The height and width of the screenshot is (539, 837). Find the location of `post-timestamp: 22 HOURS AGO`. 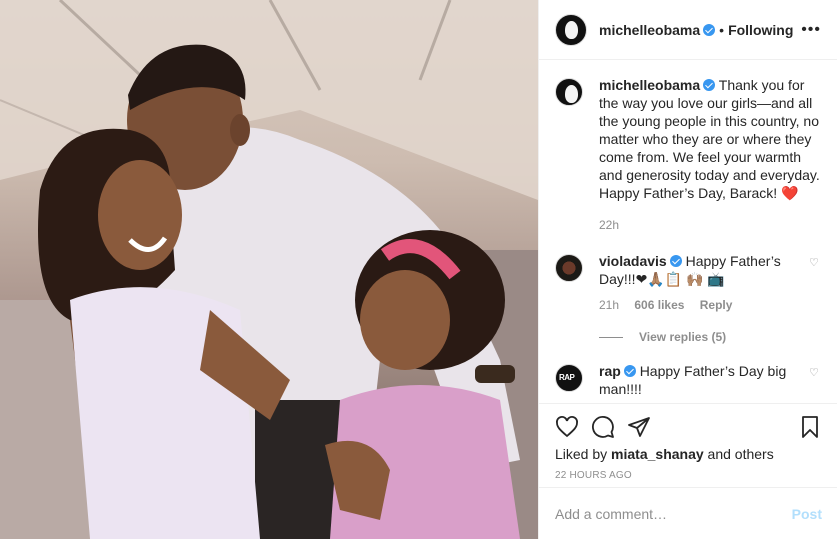

post-timestamp: 22 HOURS AGO is located at coordinates (688, 475).